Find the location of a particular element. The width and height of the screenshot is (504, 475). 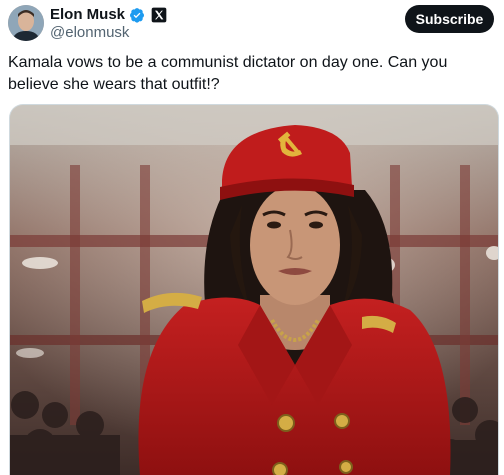

x-logo-icon is located at coordinates (159, 14).